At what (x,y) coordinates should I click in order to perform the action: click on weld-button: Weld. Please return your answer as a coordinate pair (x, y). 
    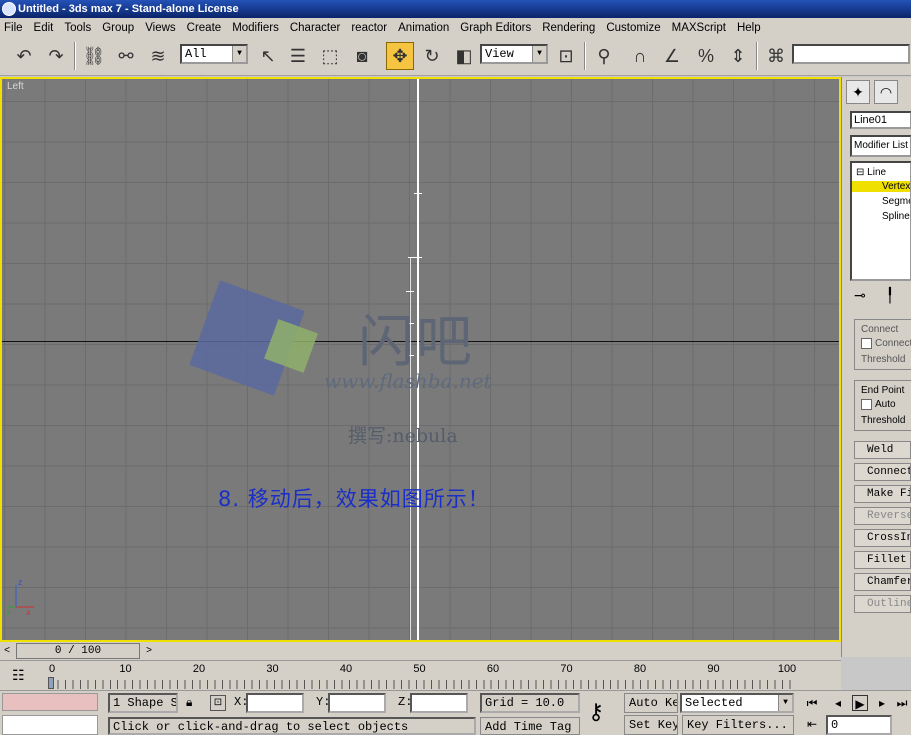
    Looking at the image, I should click on (882, 450).